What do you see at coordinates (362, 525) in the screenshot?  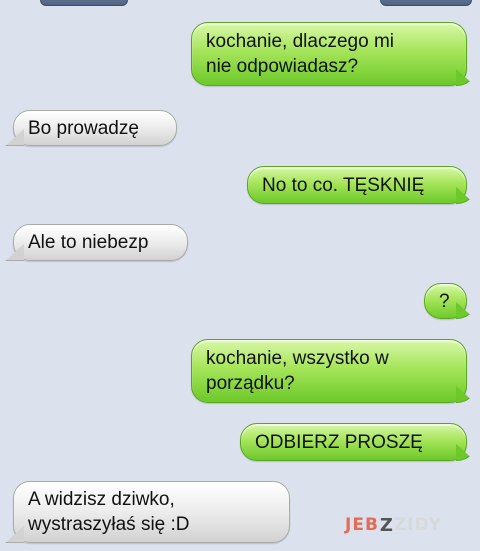 I see `watermark-part1: JEB` at bounding box center [362, 525].